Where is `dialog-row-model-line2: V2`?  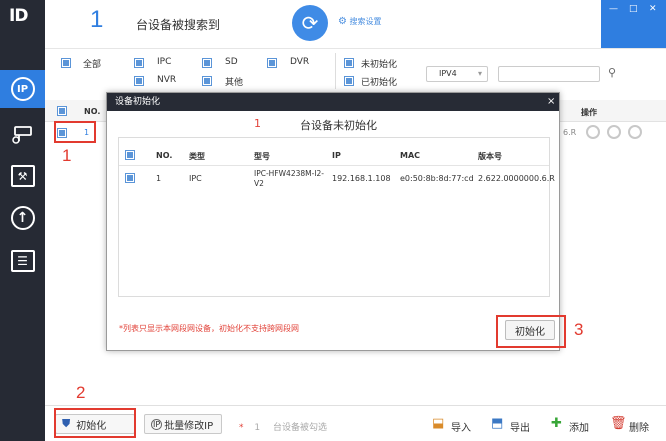
dialog-row-model-line2: V2 is located at coordinates (259, 183).